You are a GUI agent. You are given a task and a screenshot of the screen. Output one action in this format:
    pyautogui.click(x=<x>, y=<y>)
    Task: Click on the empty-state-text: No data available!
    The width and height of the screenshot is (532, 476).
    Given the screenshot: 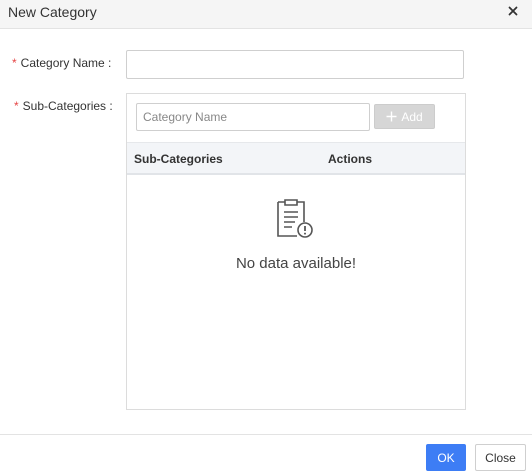 What is the action you would take?
    pyautogui.click(x=296, y=263)
    